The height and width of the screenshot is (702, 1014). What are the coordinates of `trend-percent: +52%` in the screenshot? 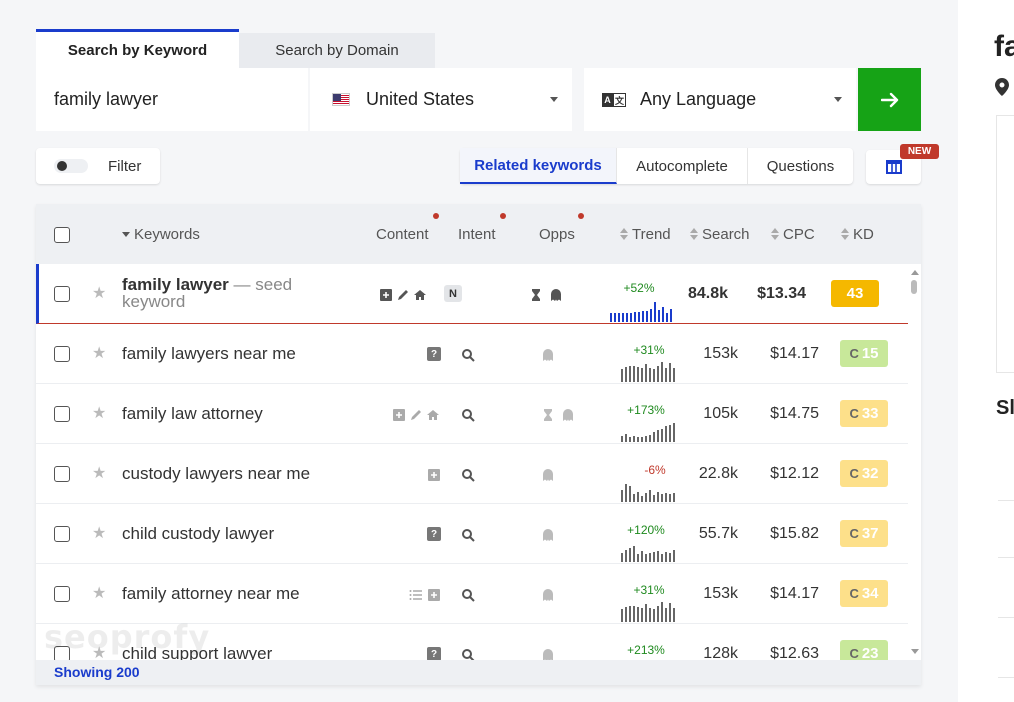 It's located at (639, 288).